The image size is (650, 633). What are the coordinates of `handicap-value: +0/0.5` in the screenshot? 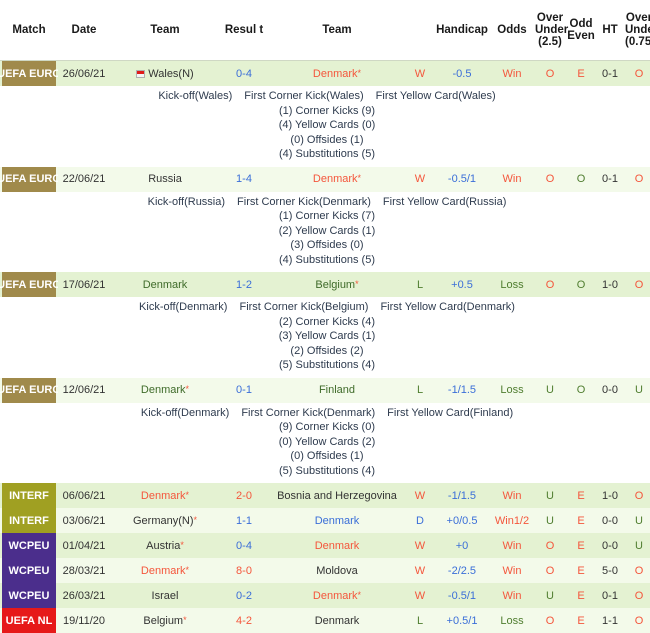 It's located at (462, 520).